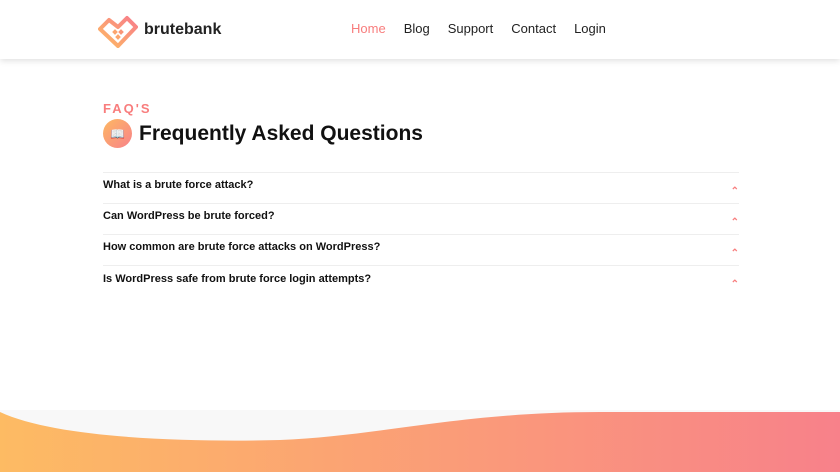  I want to click on footer-wave, so click(420, 441).